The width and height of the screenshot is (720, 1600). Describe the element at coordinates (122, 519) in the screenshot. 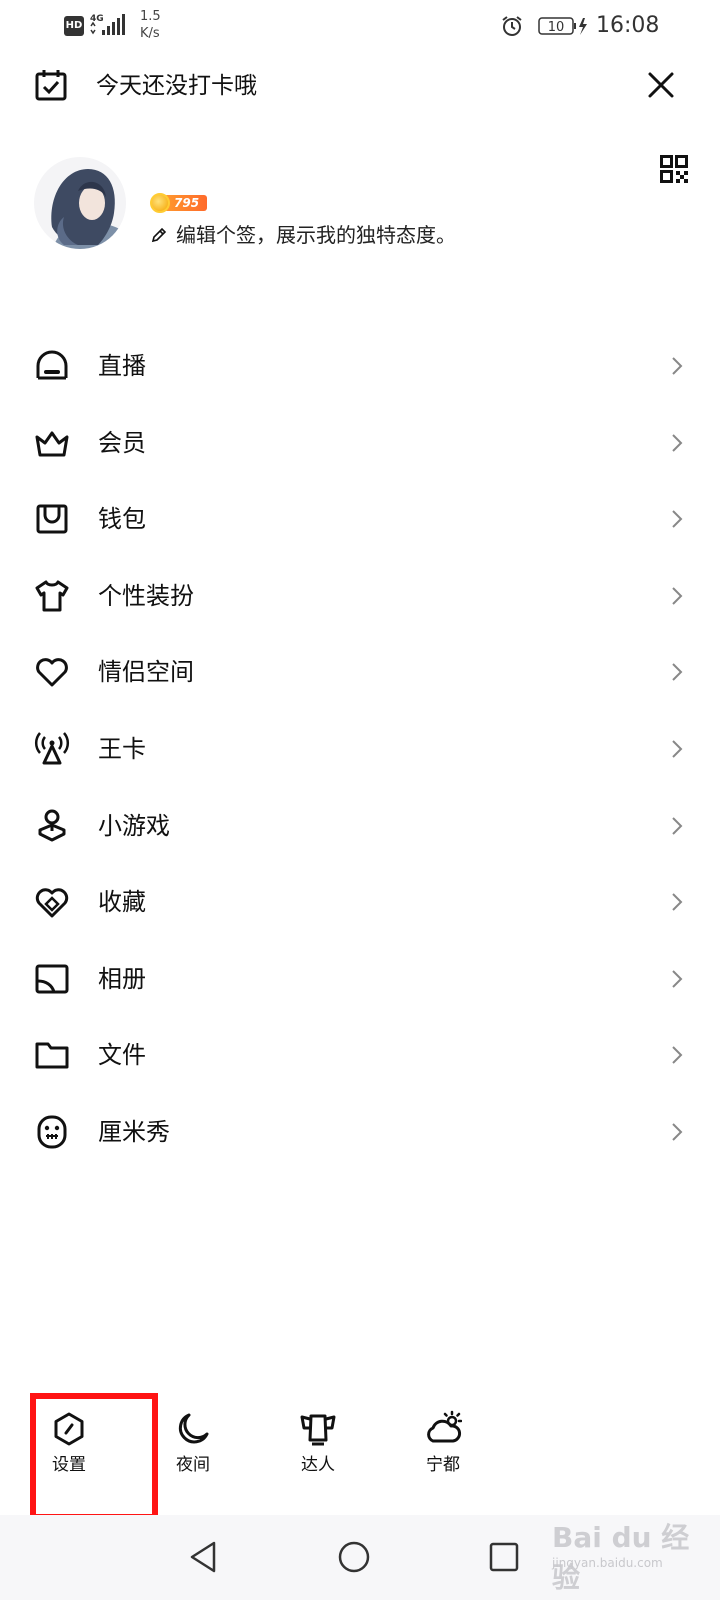

I see `menu-label-wallet: 钱包` at that location.